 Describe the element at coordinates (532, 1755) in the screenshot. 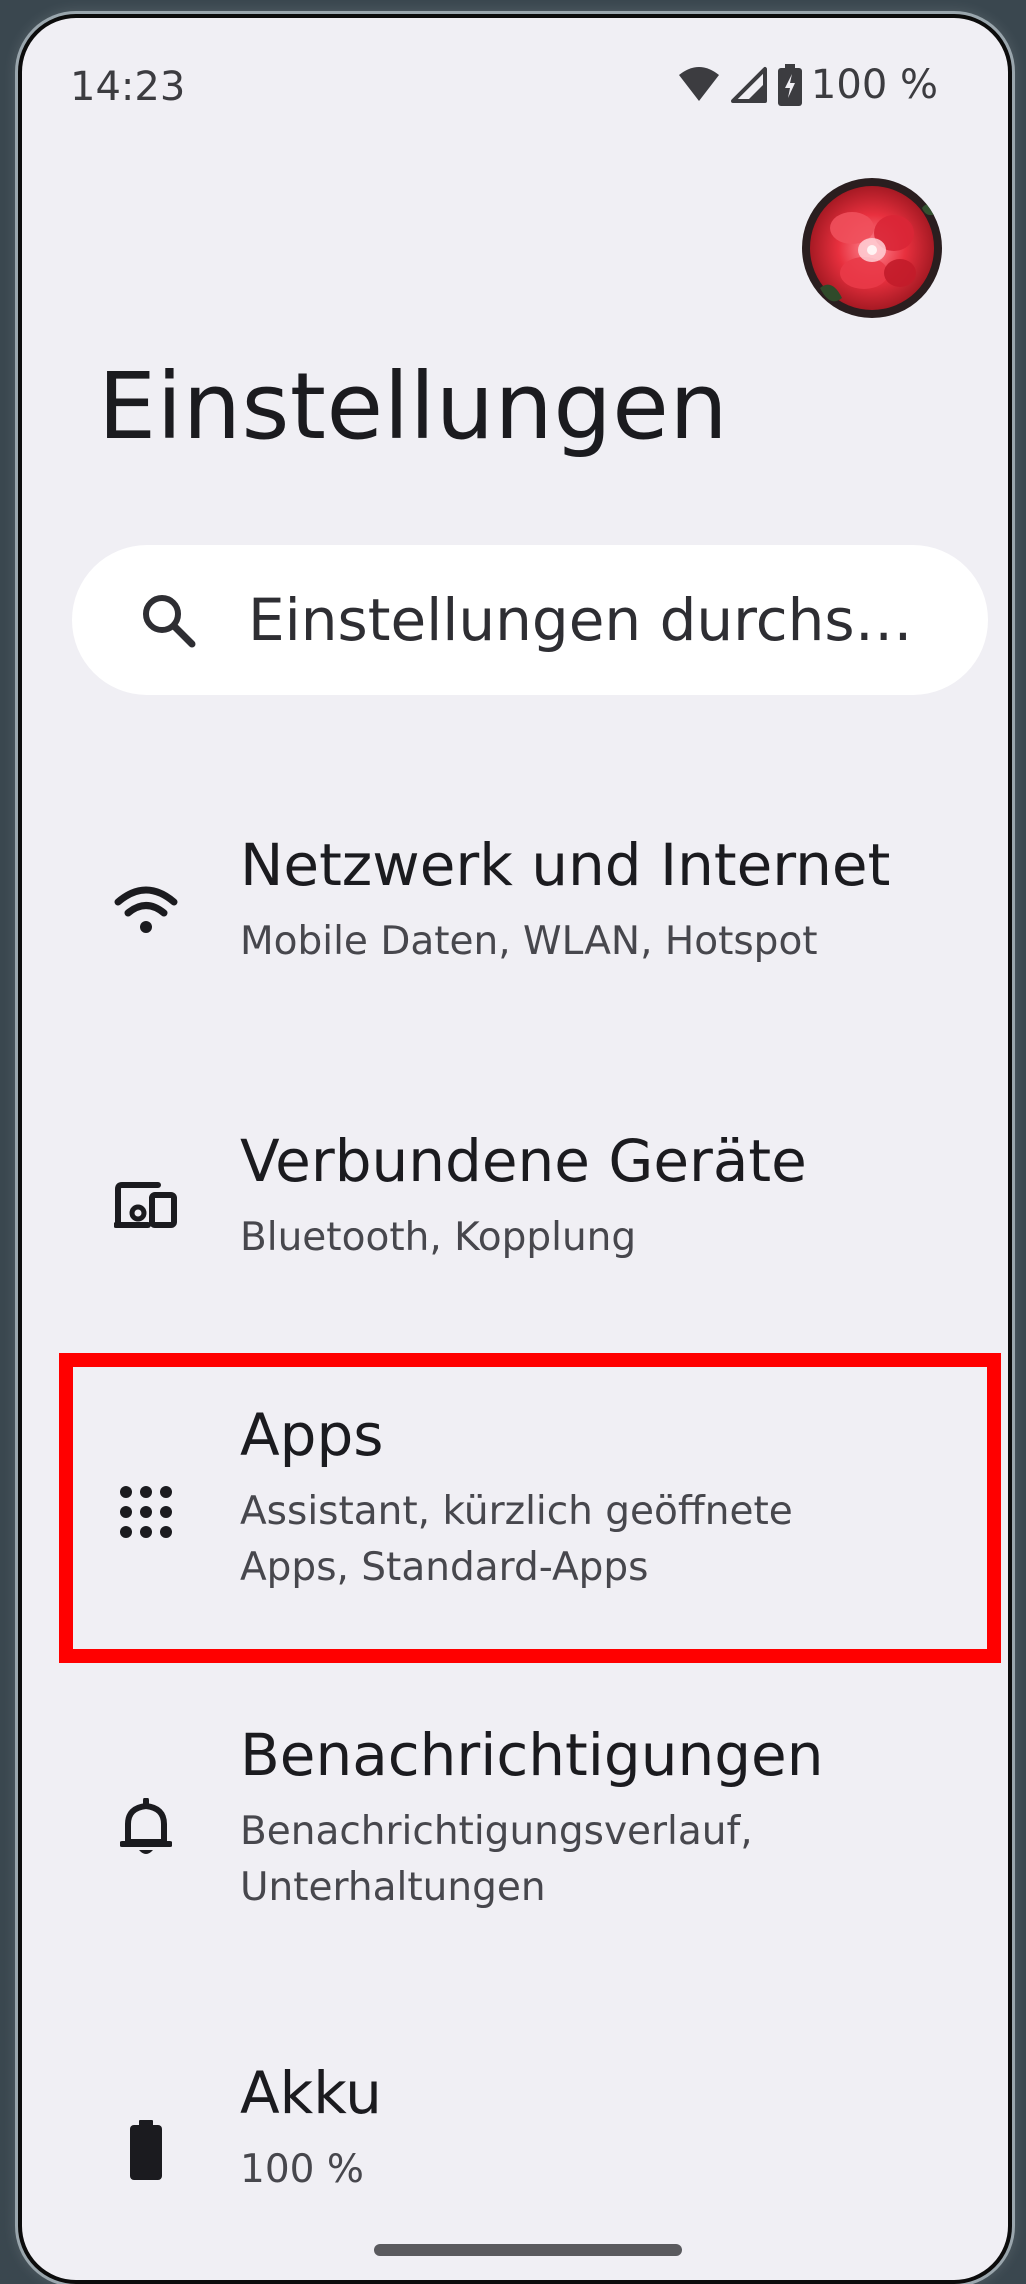

I see `settings-item-title: Benachrichtigungen` at that location.